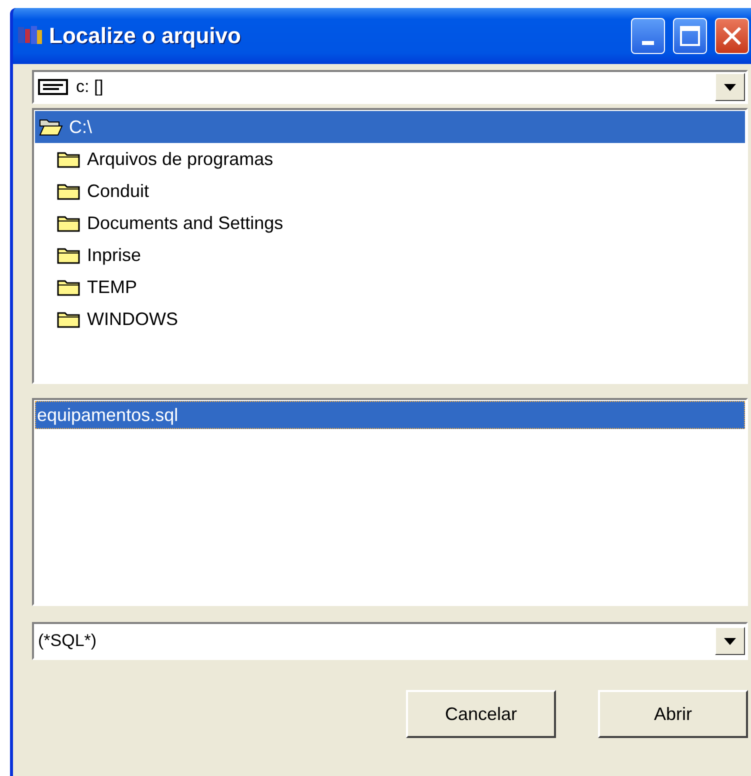 Image resolution: width=751 pixels, height=776 pixels. What do you see at coordinates (390, 159) in the screenshot?
I see `folder-item: Arquivos de programas` at bounding box center [390, 159].